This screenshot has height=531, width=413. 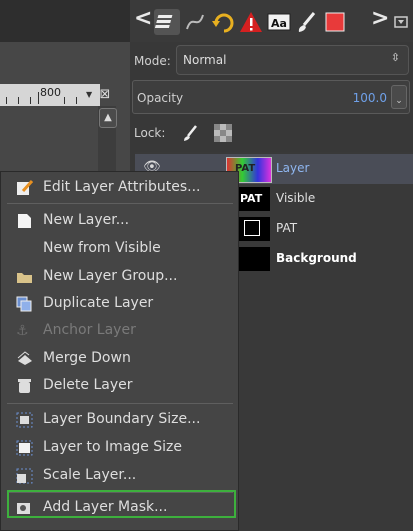 What do you see at coordinates (292, 168) in the screenshot?
I see `layer-name: Layer` at bounding box center [292, 168].